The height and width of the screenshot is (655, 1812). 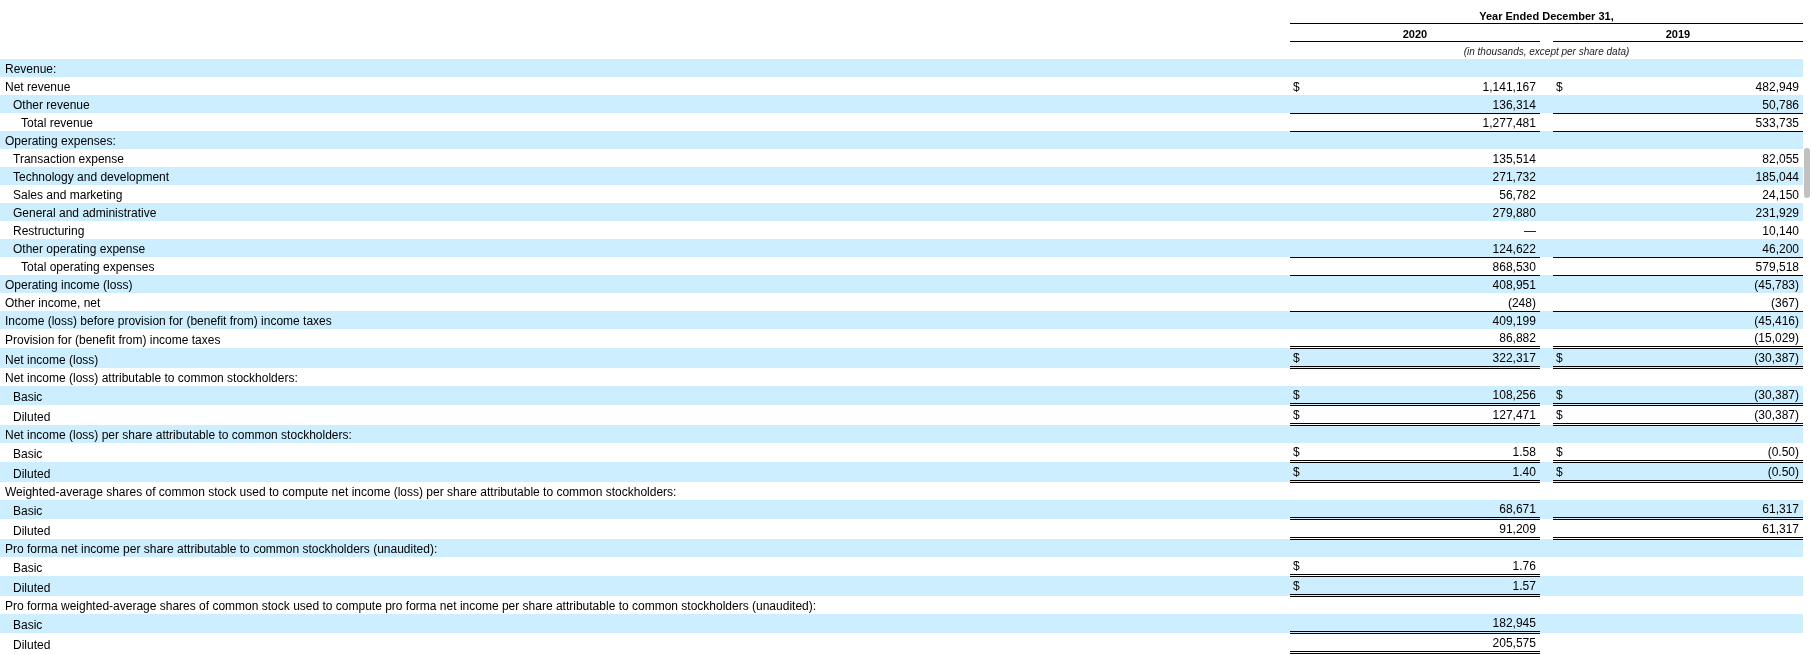 What do you see at coordinates (52, 359) in the screenshot?
I see `row-label: Net income (loss)` at bounding box center [52, 359].